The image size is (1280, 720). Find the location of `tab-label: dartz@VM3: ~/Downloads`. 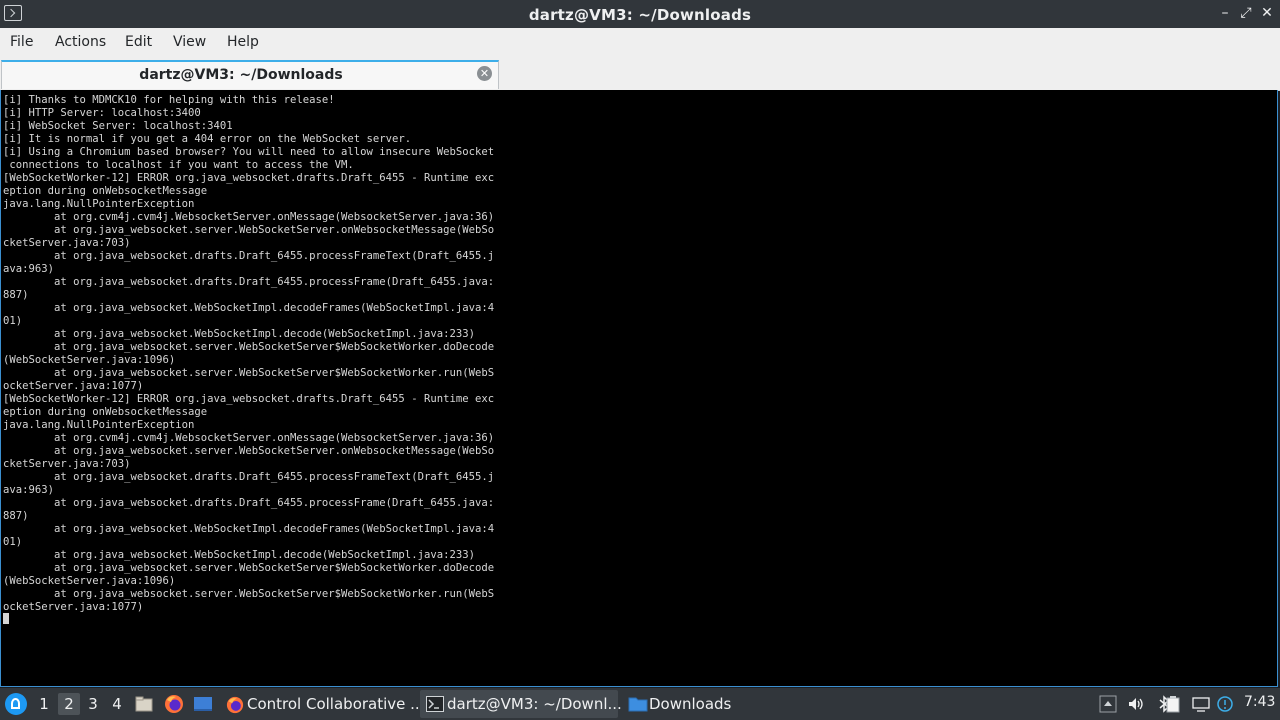

tab-label: dartz@VM3: ~/Downloads is located at coordinates (241, 75).